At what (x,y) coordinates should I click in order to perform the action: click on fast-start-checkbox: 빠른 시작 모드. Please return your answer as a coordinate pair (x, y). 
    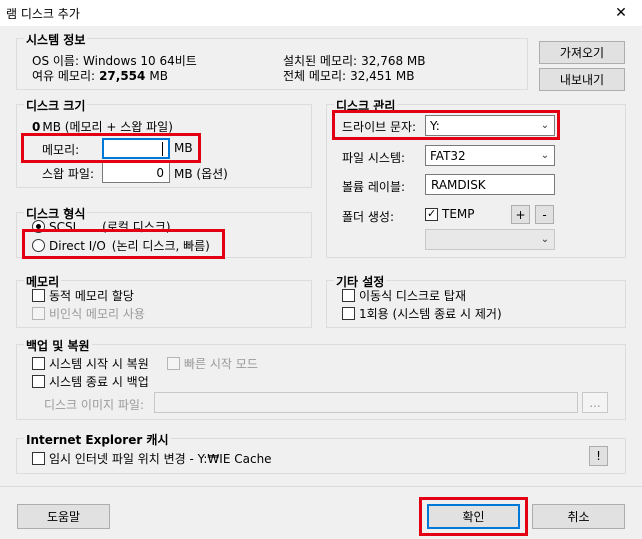
    Looking at the image, I should click on (212, 363).